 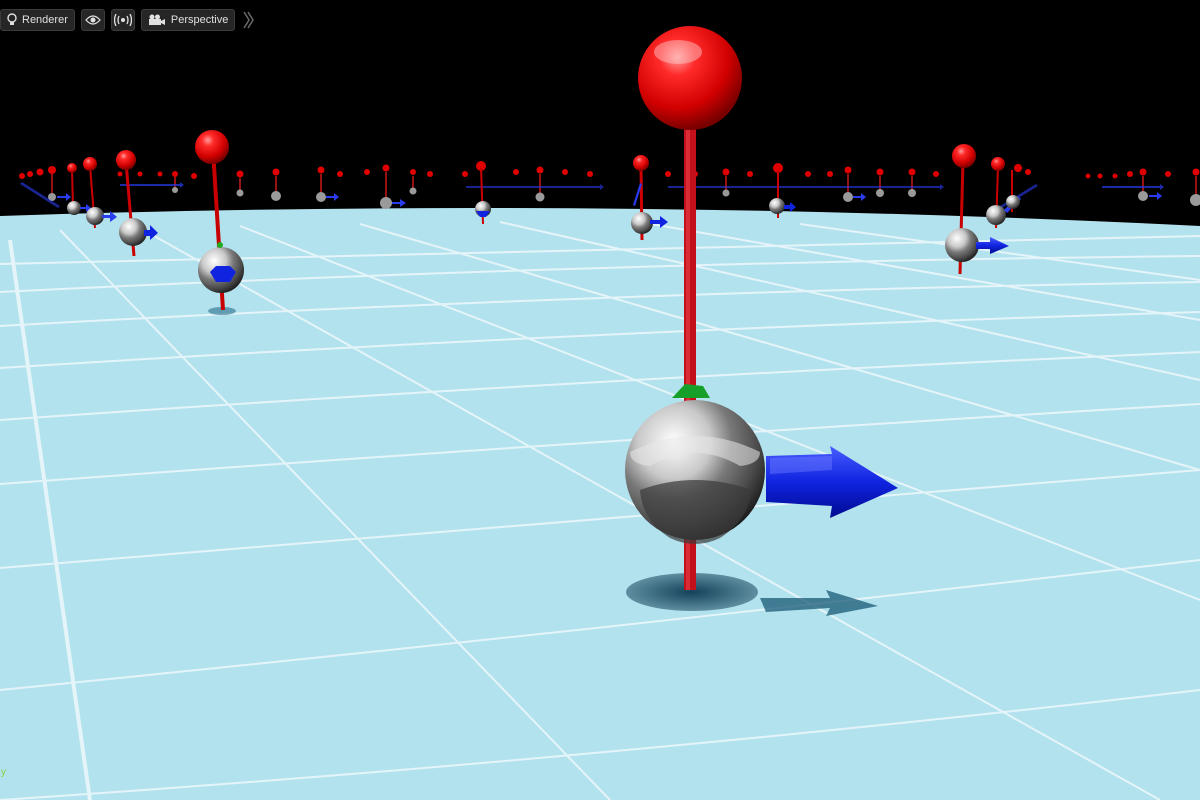 What do you see at coordinates (12, 19) in the screenshot?
I see `lightbulb-icon` at bounding box center [12, 19].